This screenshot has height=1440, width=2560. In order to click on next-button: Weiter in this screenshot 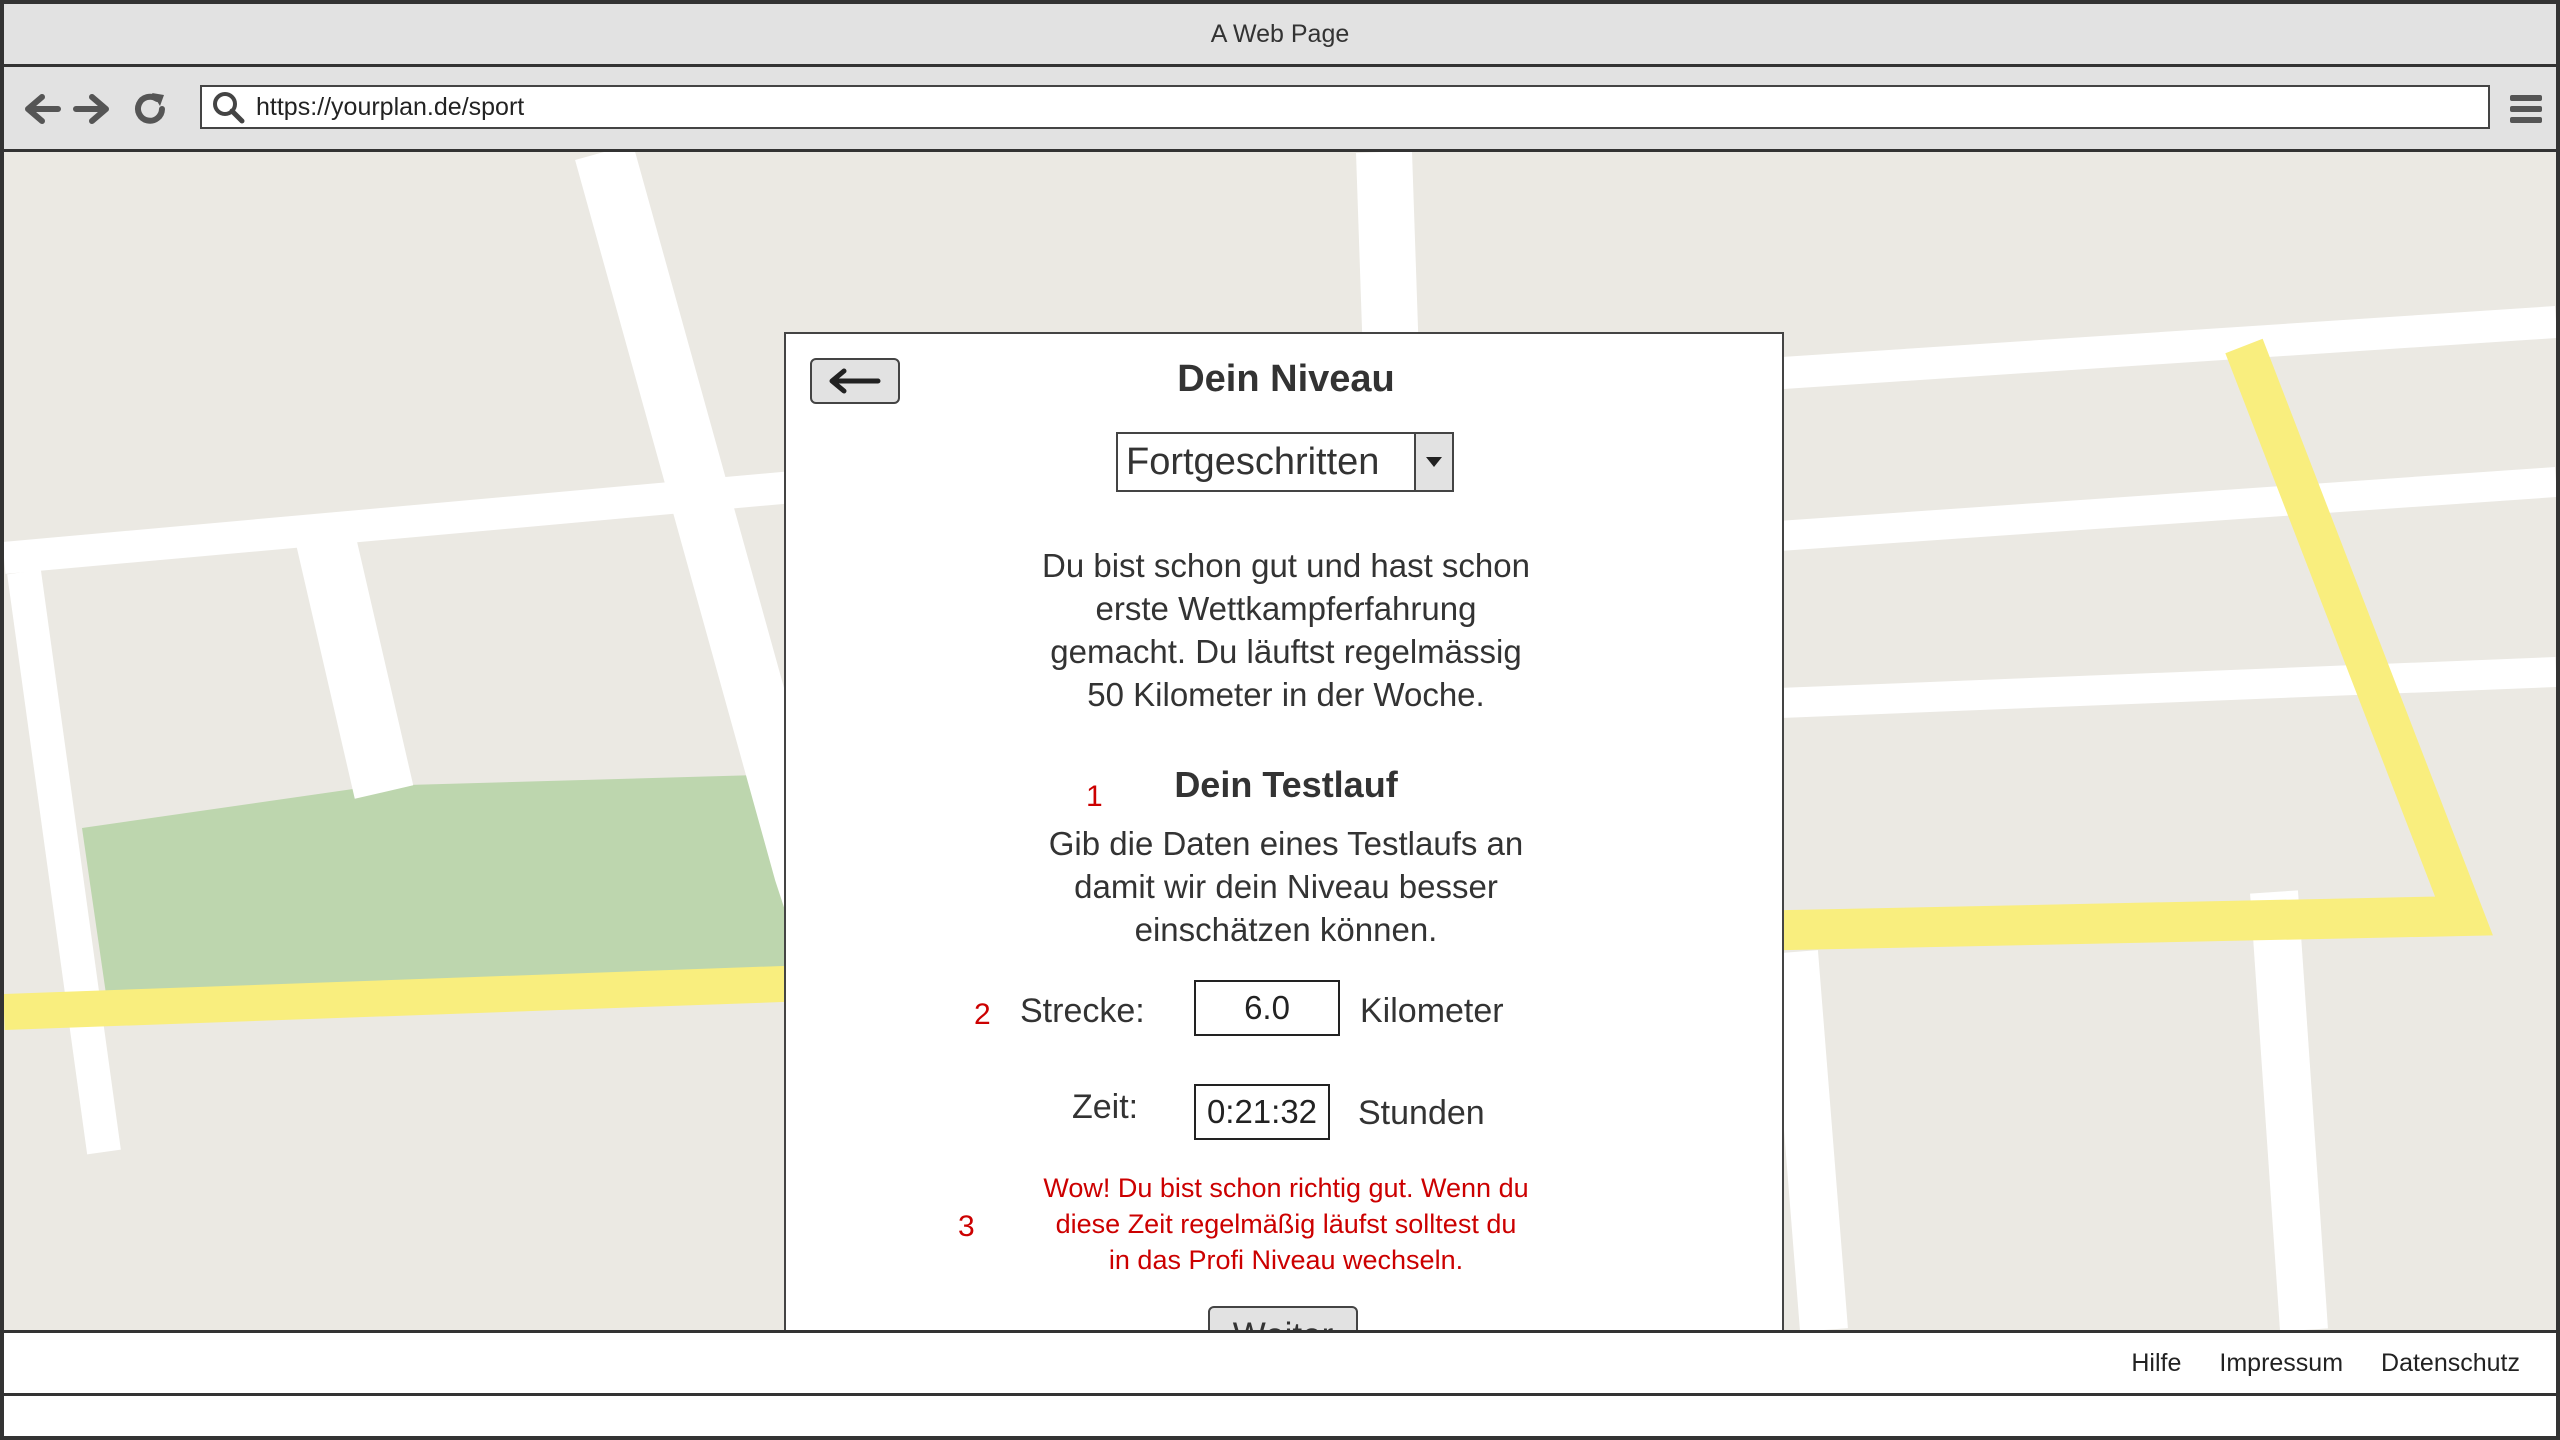, I will do `click(1283, 1318)`.